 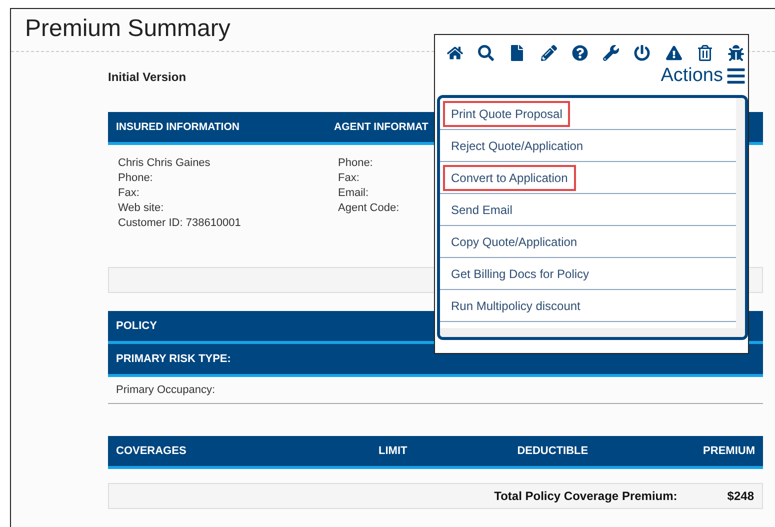 What do you see at coordinates (486, 53) in the screenshot?
I see `search-icon` at bounding box center [486, 53].